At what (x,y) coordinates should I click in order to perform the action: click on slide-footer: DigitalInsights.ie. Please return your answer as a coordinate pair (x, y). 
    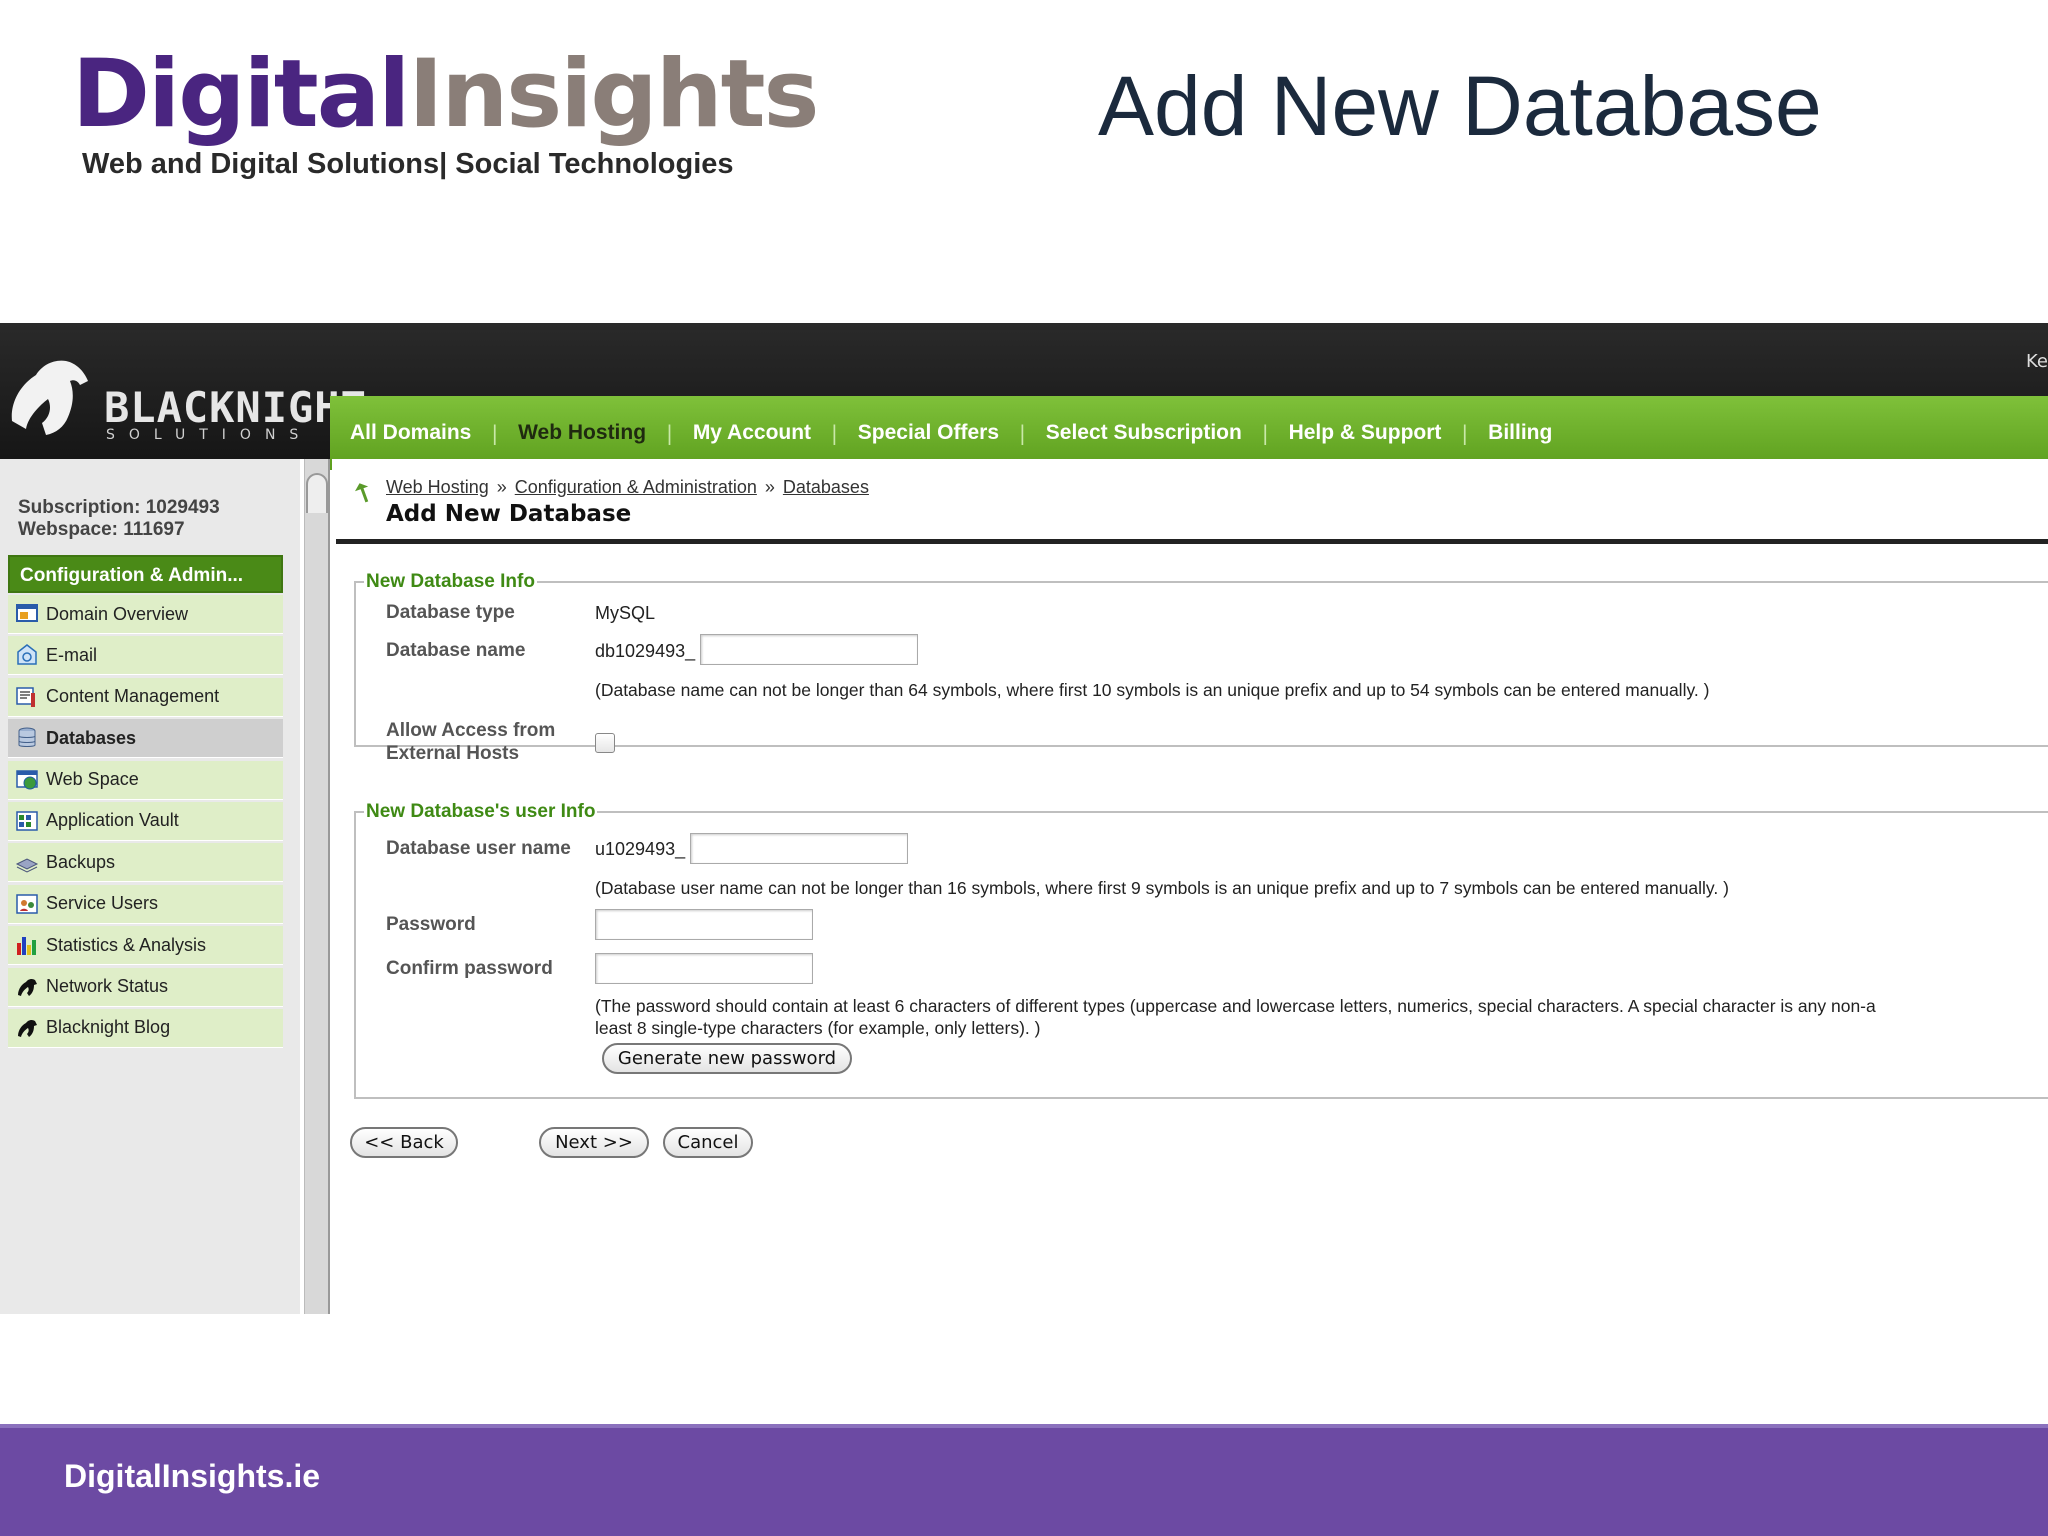
    Looking at the image, I should click on (1024, 1480).